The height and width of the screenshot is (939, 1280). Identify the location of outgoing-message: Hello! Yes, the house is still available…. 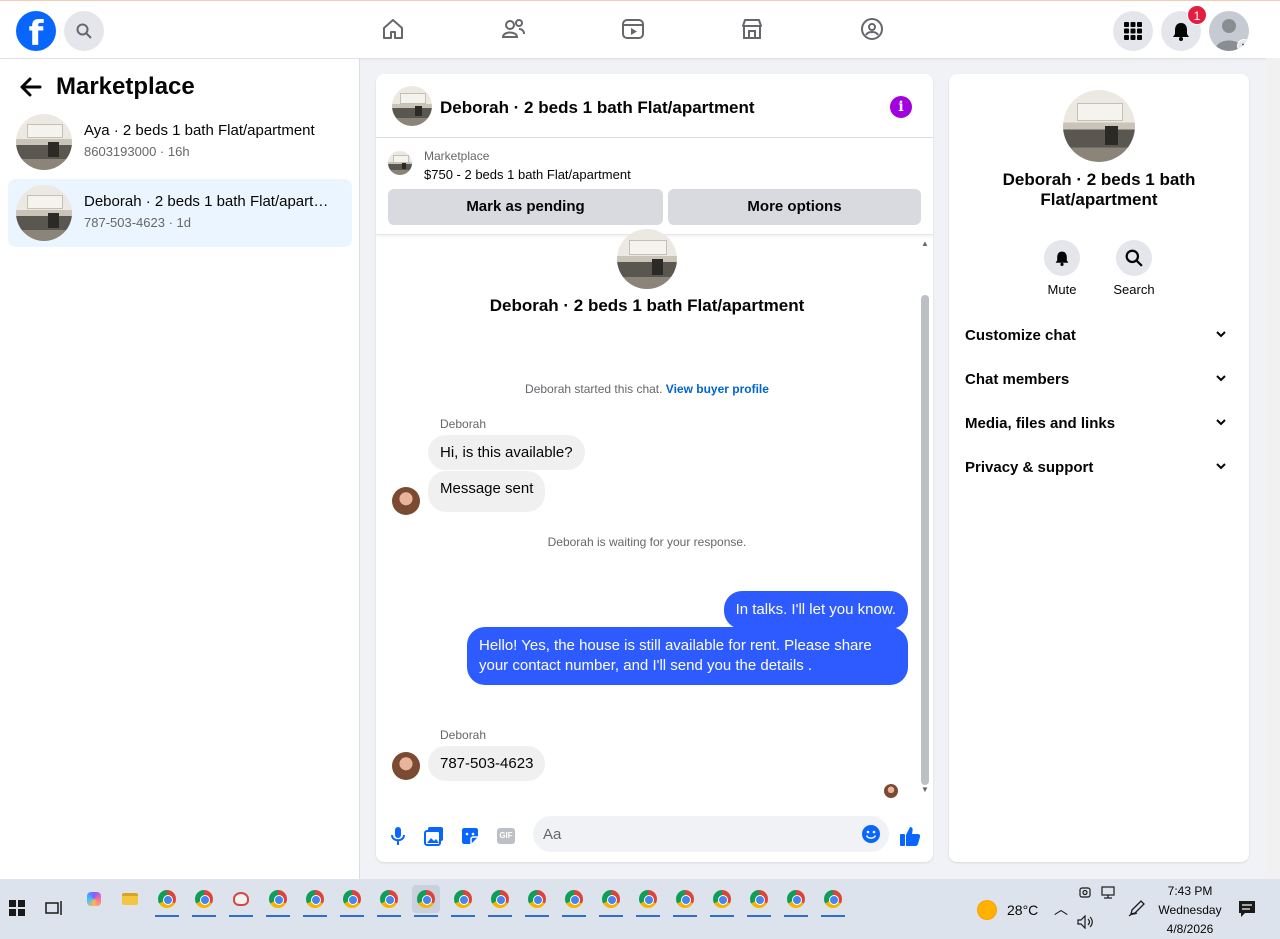
(687, 656).